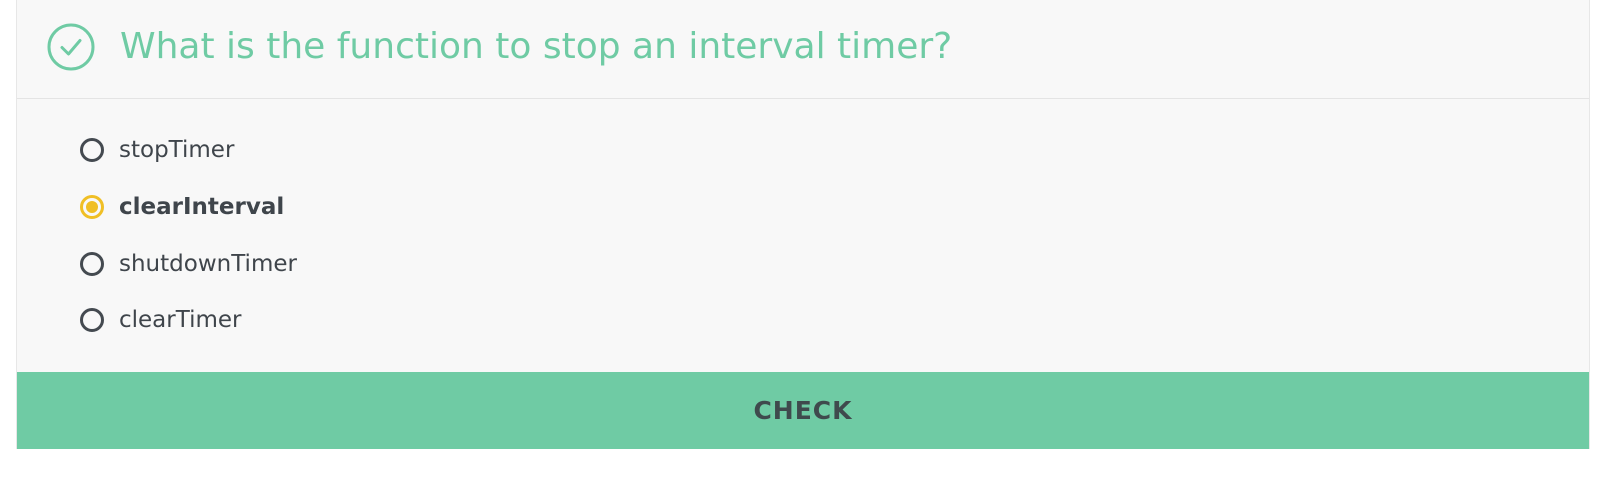 The width and height of the screenshot is (1606, 502). I want to click on answer-option-label: clearInterval, so click(202, 207).